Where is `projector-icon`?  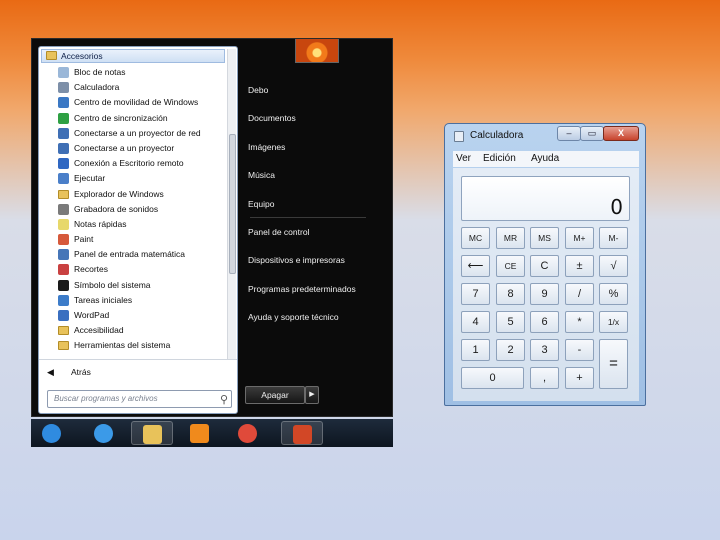
projector-icon is located at coordinates (63, 148).